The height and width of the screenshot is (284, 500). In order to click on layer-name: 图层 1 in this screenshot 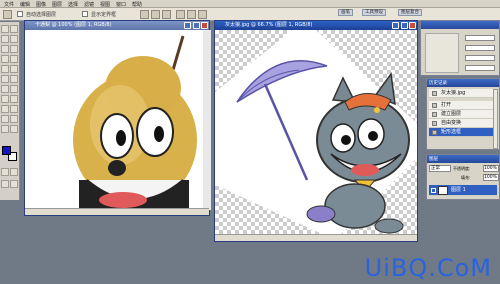, I will do `click(458, 190)`.